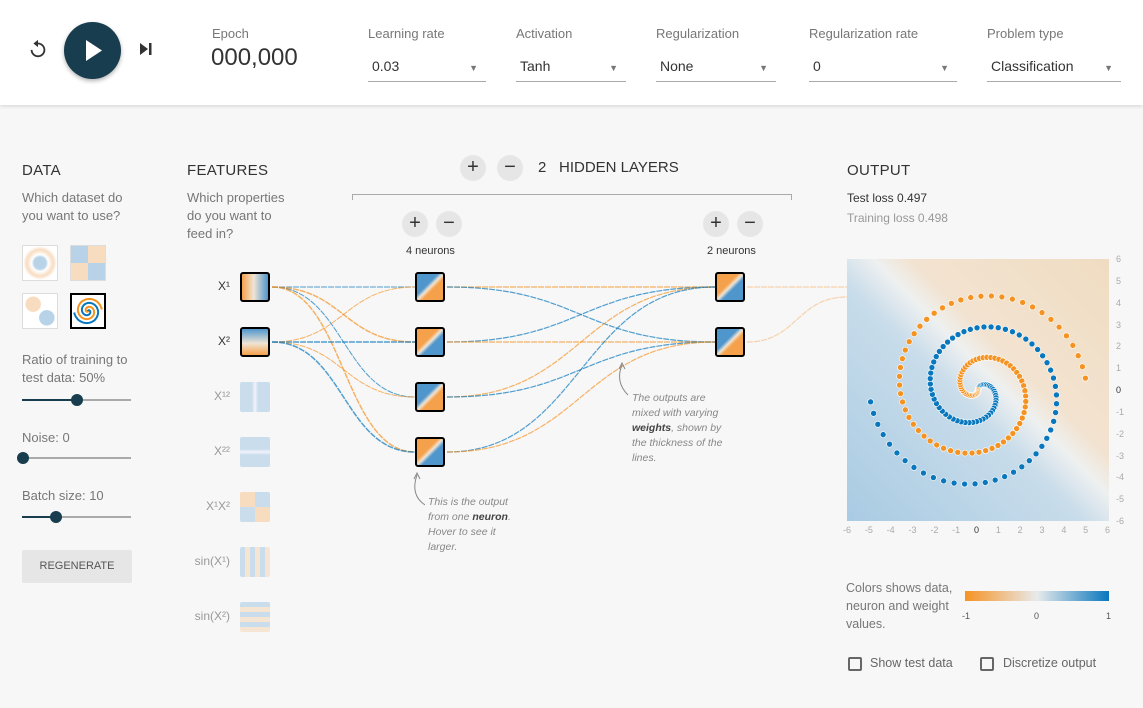  I want to click on y-axis-tick: -1, so click(1120, 411).